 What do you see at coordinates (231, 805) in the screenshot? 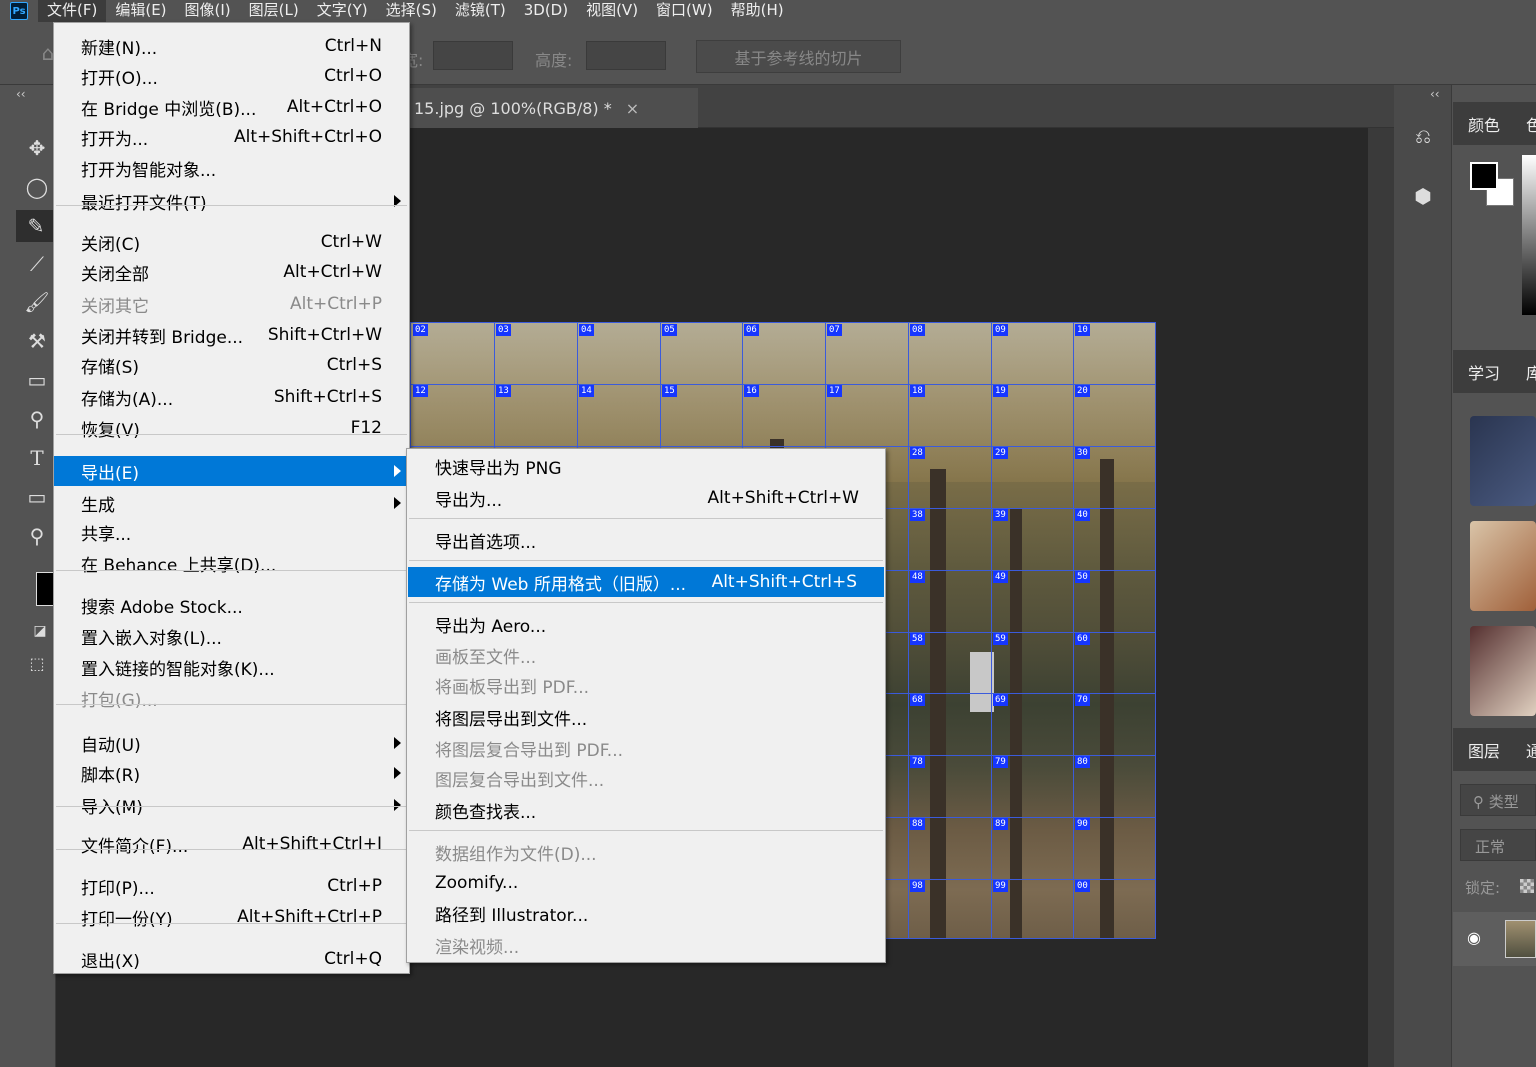
I see `file-menu-item: 导入(M)` at bounding box center [231, 805].